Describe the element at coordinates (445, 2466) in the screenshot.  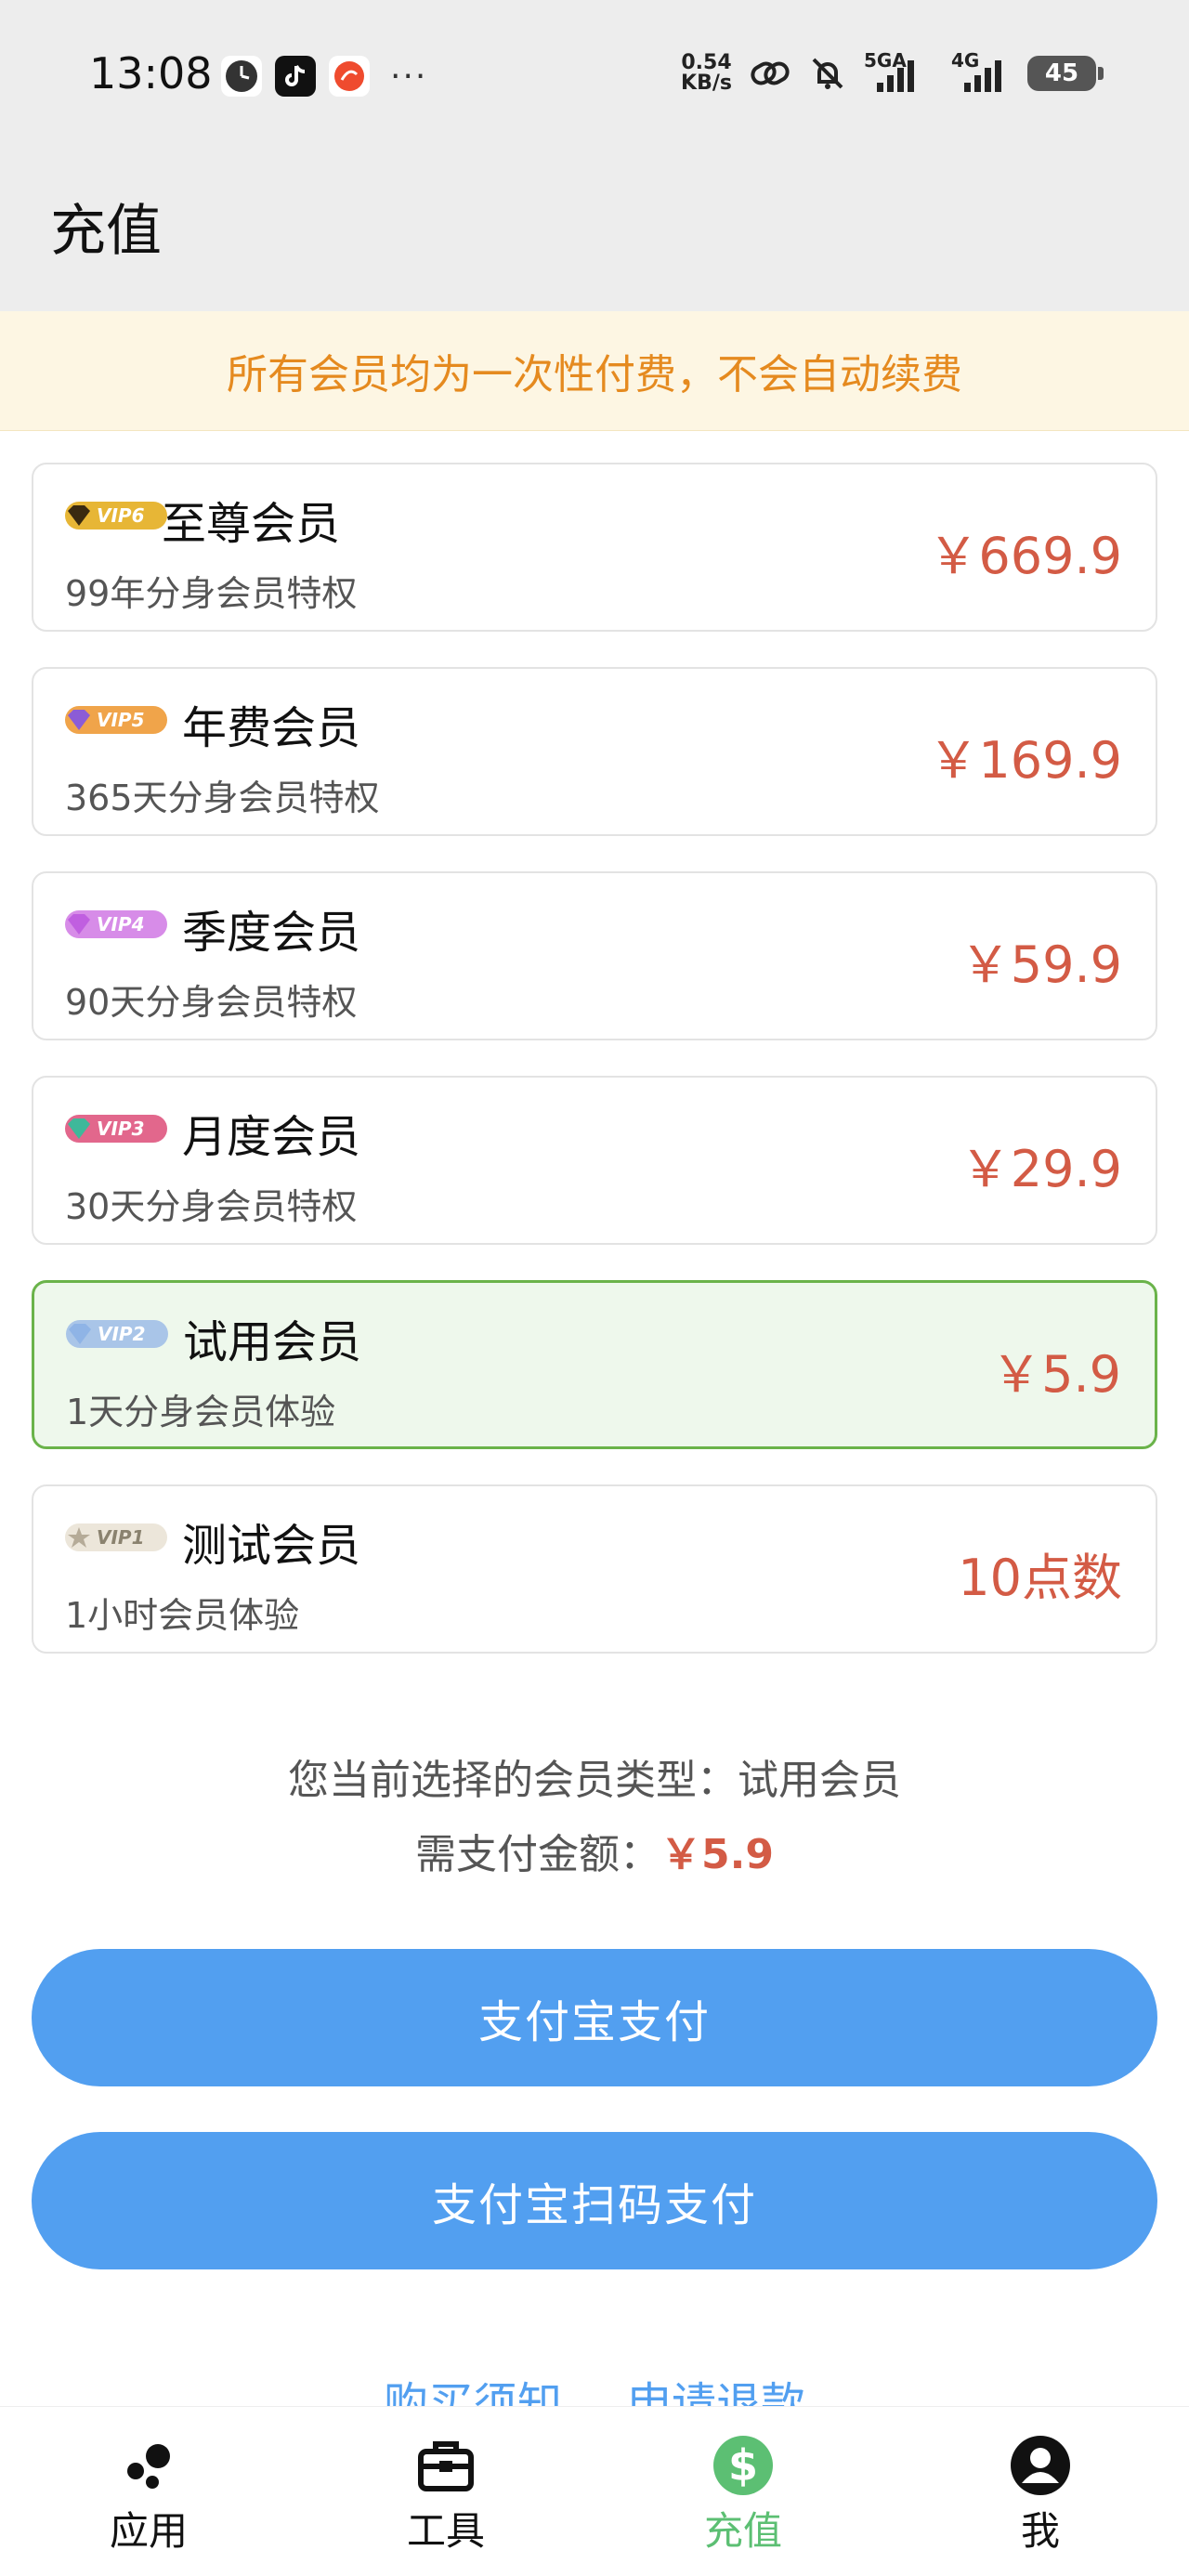
I see `toolbox-icon` at that location.